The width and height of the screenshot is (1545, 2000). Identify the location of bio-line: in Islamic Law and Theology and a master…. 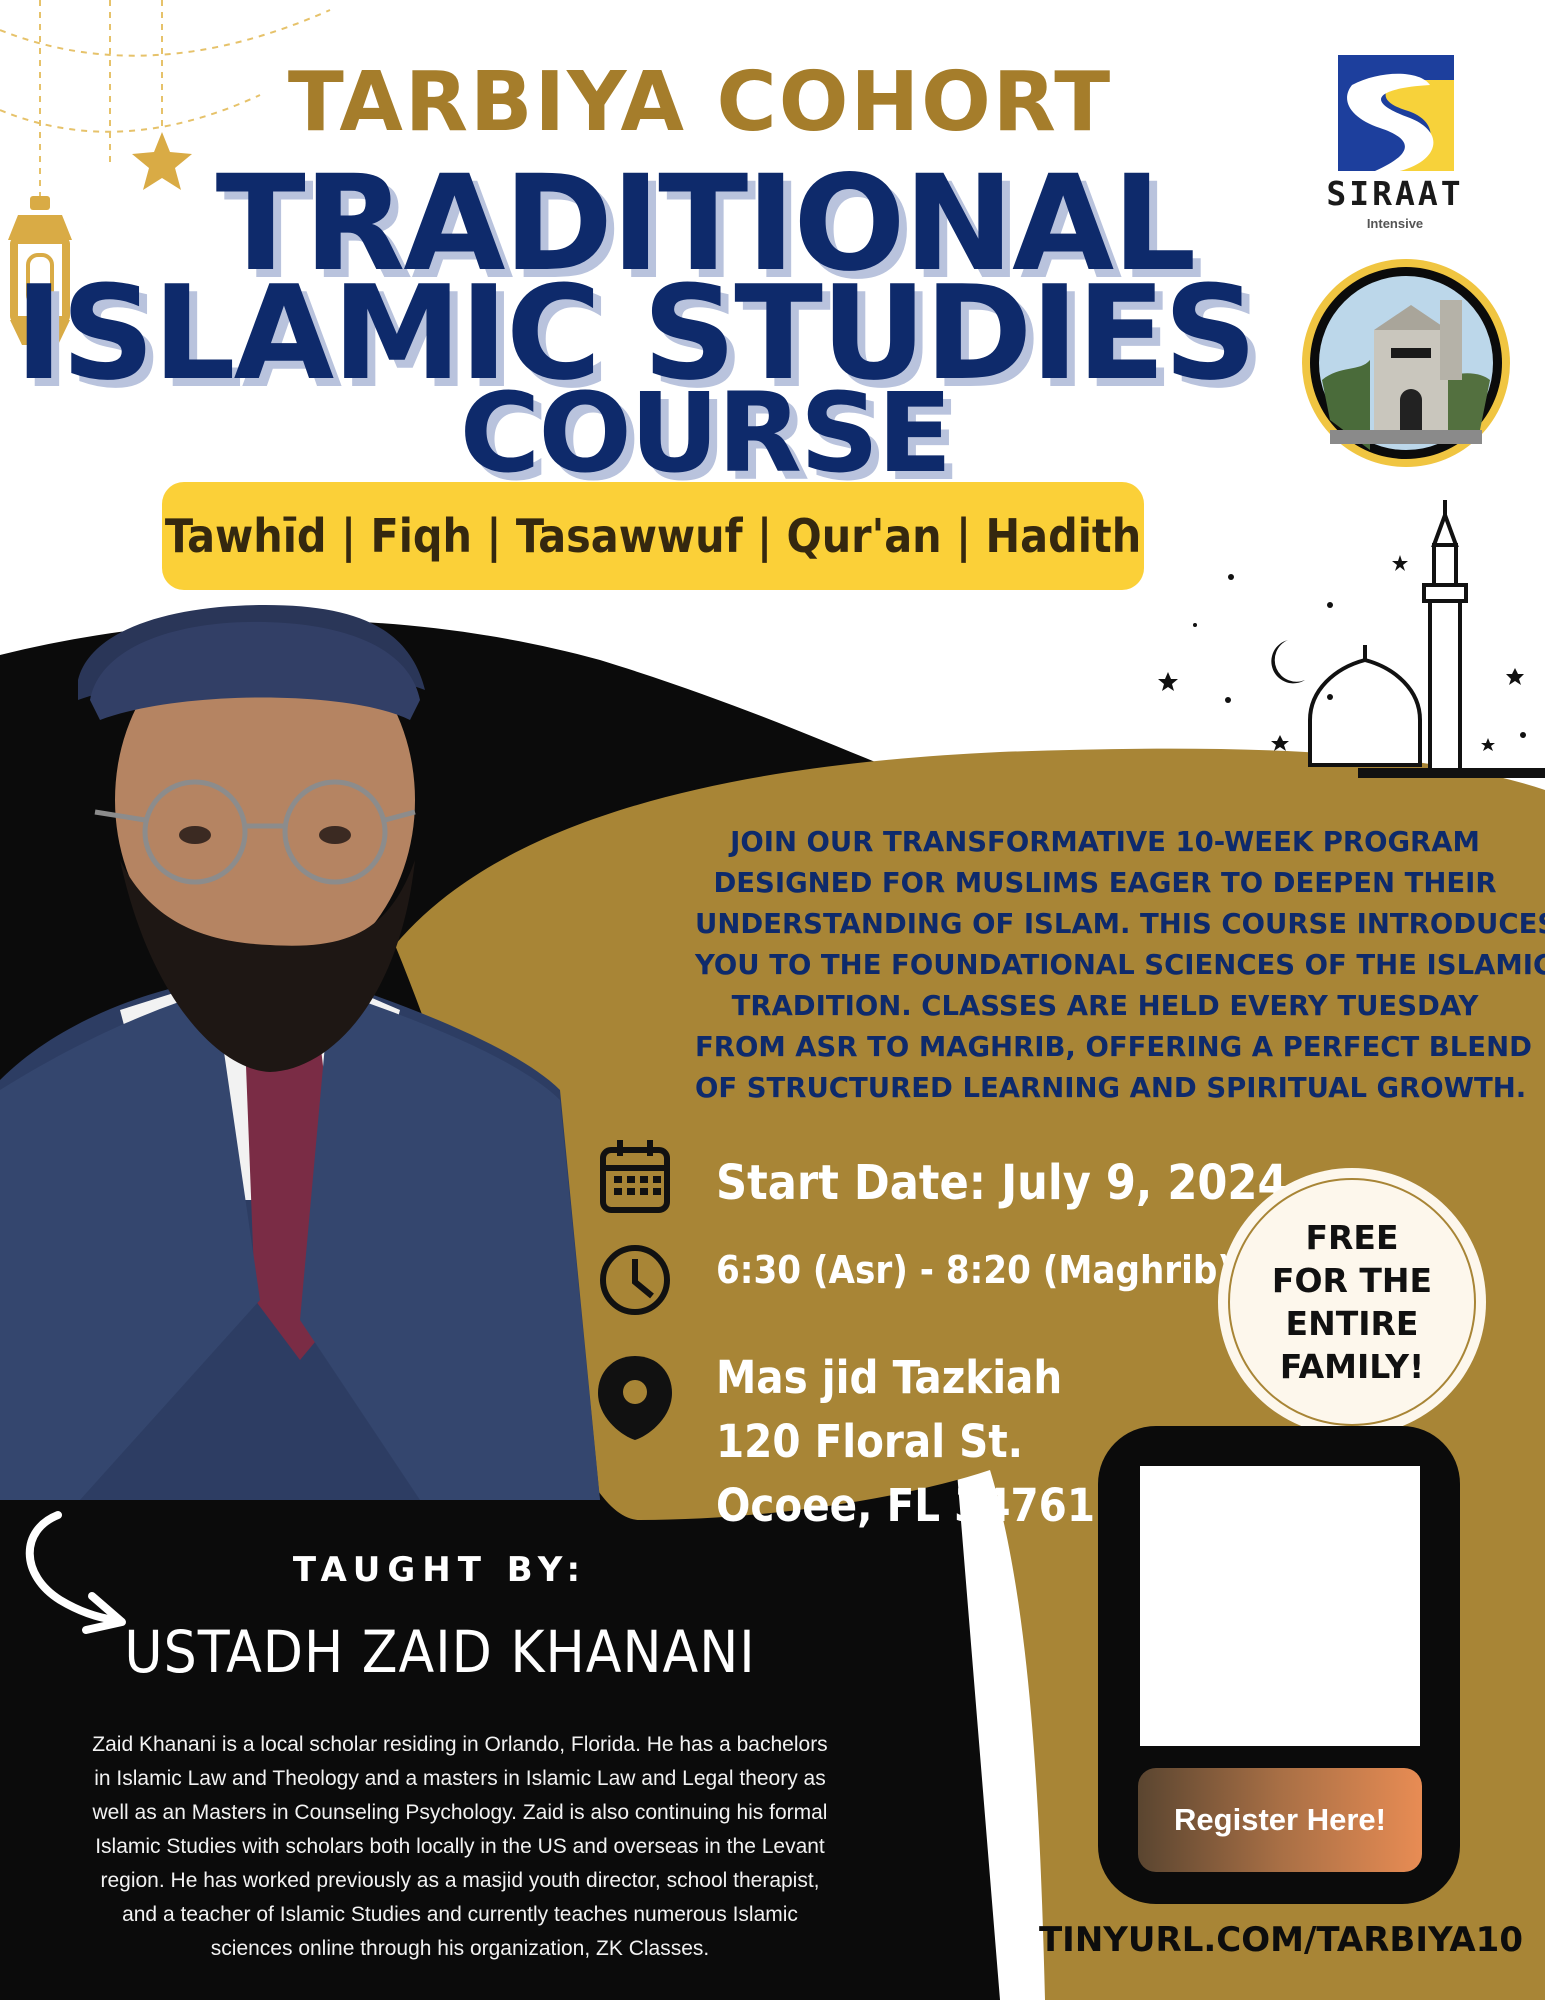
(460, 1778).